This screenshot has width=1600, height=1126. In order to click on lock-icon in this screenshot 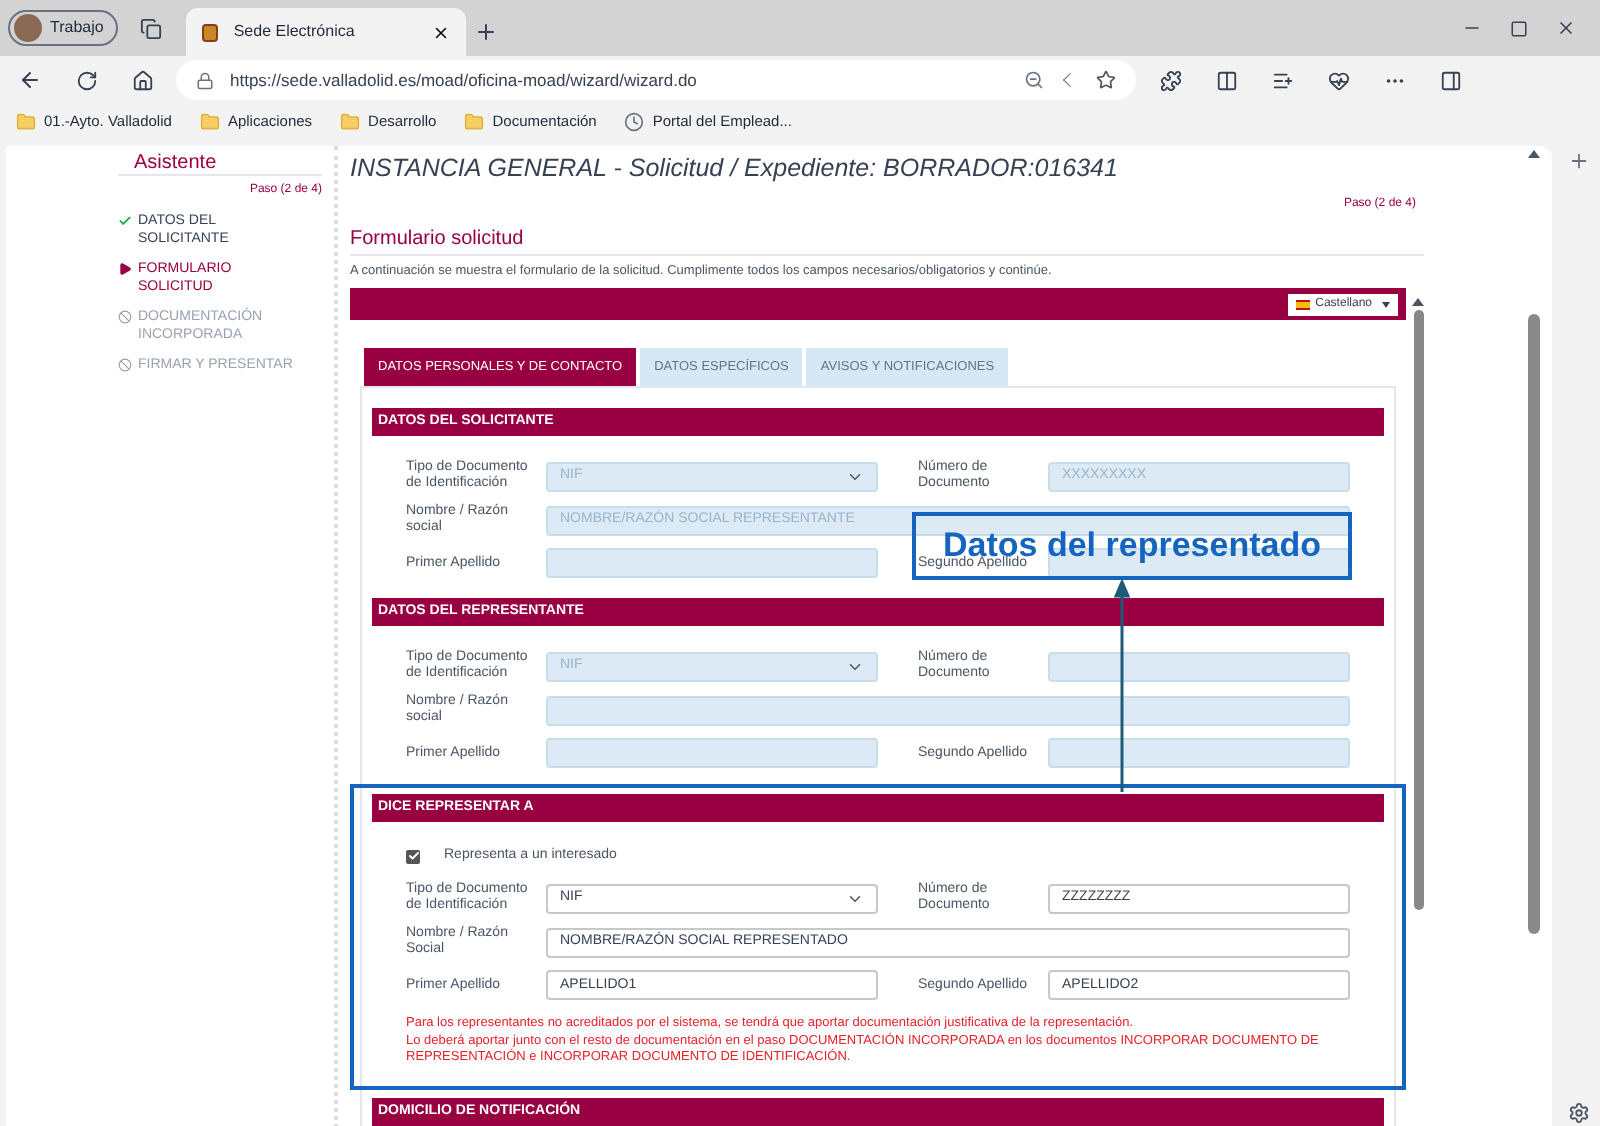, I will do `click(205, 80)`.